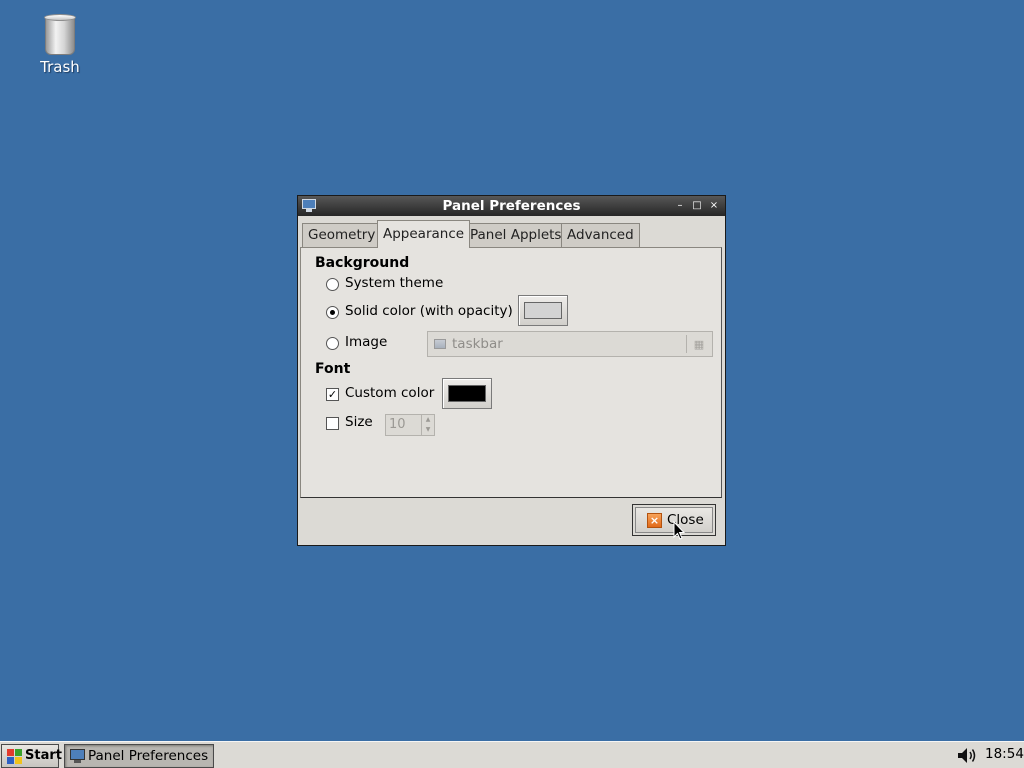 The width and height of the screenshot is (1024, 768). Describe the element at coordinates (477, 344) in the screenshot. I see `image-file-value: taskbar` at that location.